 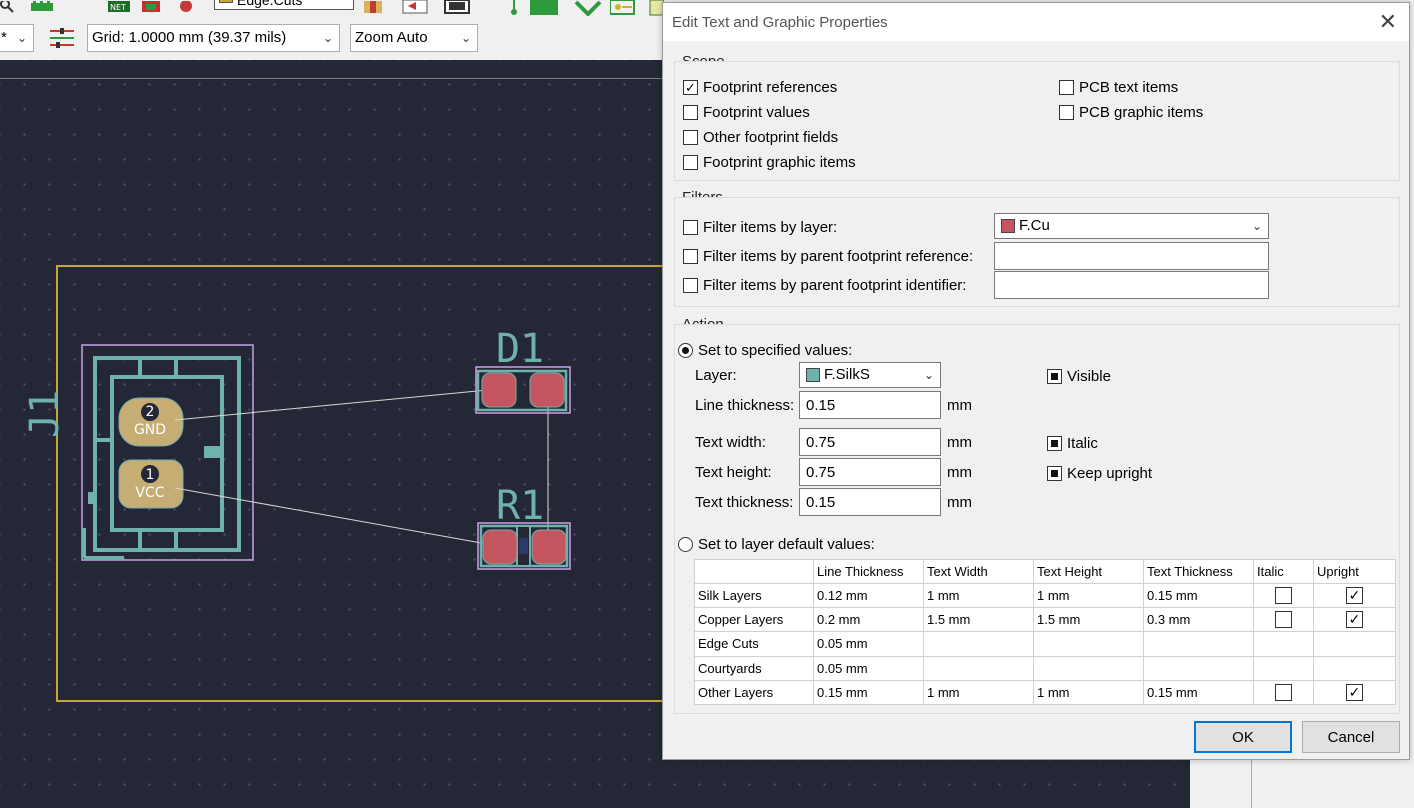 What do you see at coordinates (513, 7) in the screenshot?
I see `route-track-icon` at bounding box center [513, 7].